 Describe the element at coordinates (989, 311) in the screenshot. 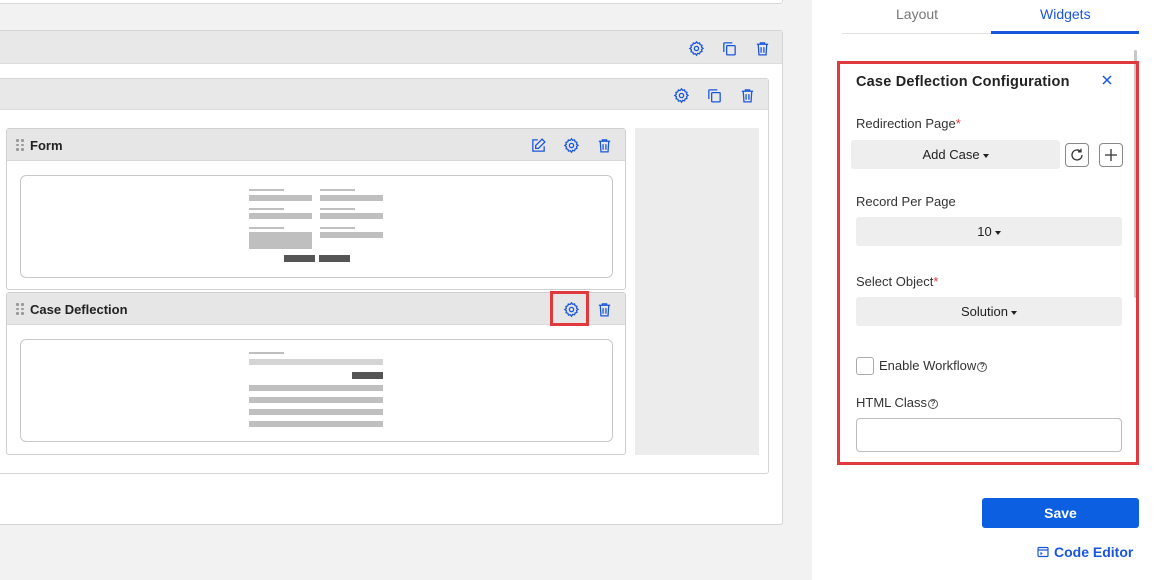

I see `select-object-dropdown: Solution` at that location.